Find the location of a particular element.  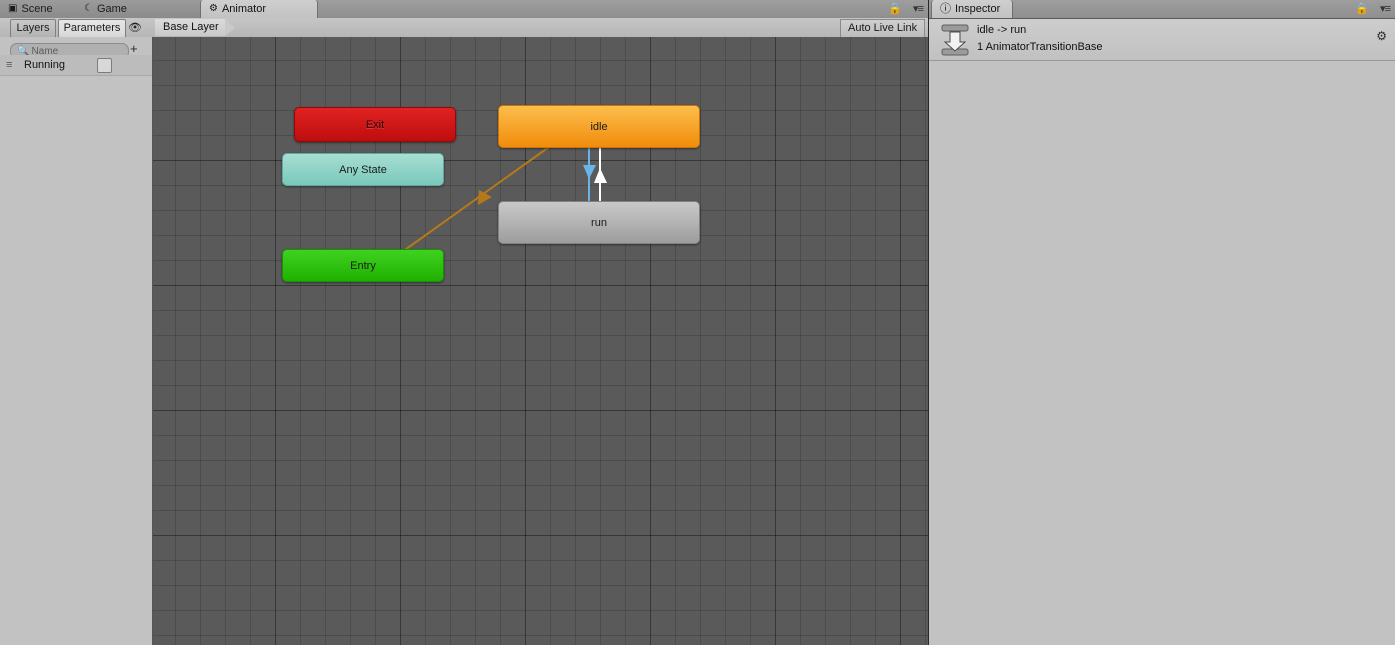

info-icon: ⓘ is located at coordinates (945, 9).